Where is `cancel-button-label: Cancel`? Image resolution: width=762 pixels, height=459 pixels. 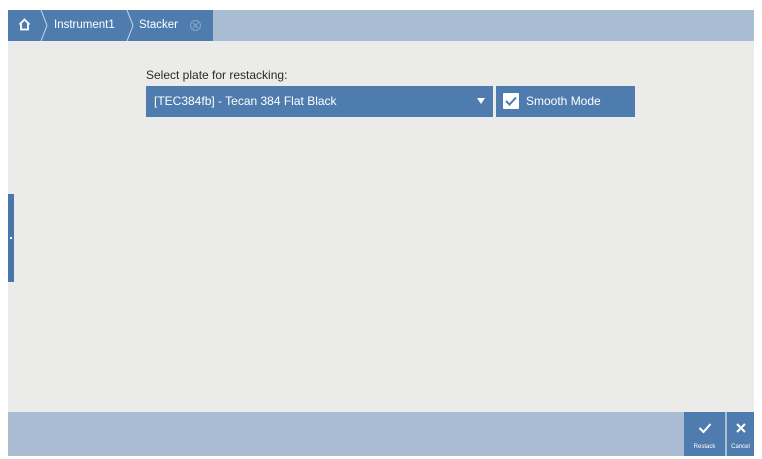
cancel-button-label: Cancel is located at coordinates (740, 447).